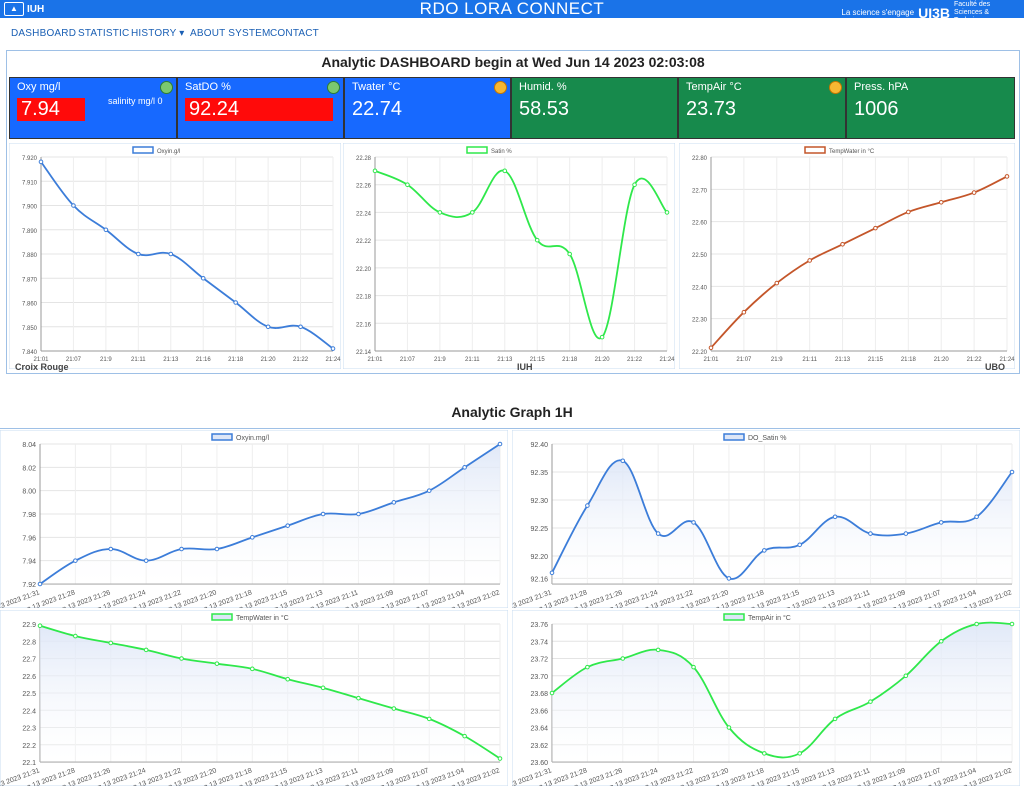 The image size is (1024, 788). Describe the element at coordinates (427, 108) in the screenshot. I see `card-twater: Twater °C 22.74` at that location.